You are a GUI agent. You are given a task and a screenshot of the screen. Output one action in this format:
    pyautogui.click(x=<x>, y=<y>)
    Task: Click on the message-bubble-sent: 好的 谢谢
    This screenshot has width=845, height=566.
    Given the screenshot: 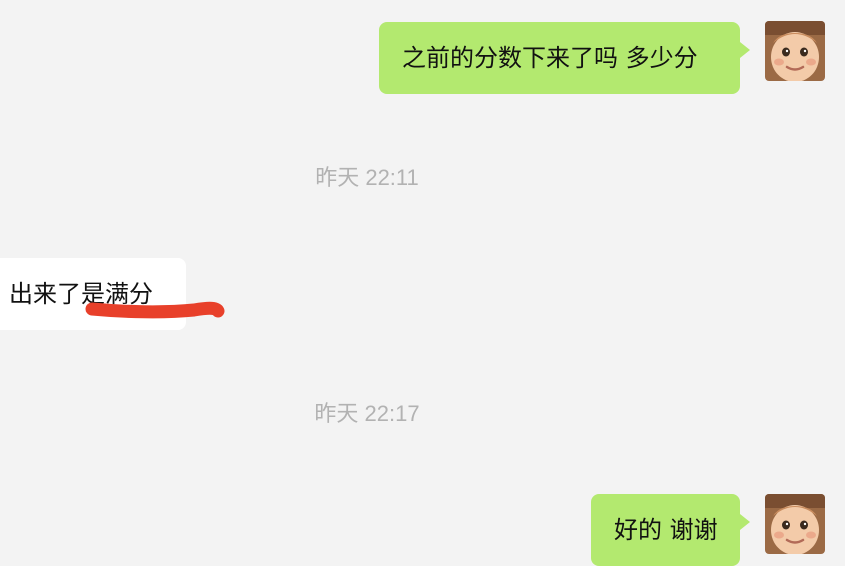 What is the action you would take?
    pyautogui.click(x=665, y=530)
    